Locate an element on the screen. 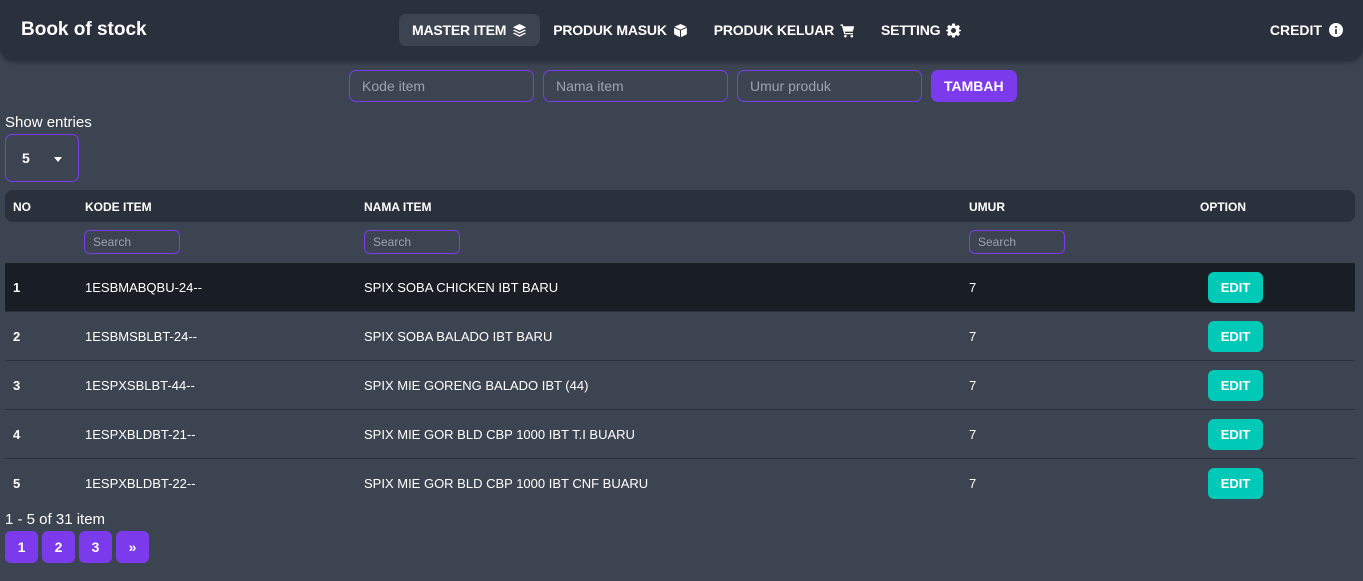 The width and height of the screenshot is (1363, 581). page-button-3: 3 is located at coordinates (95, 547).